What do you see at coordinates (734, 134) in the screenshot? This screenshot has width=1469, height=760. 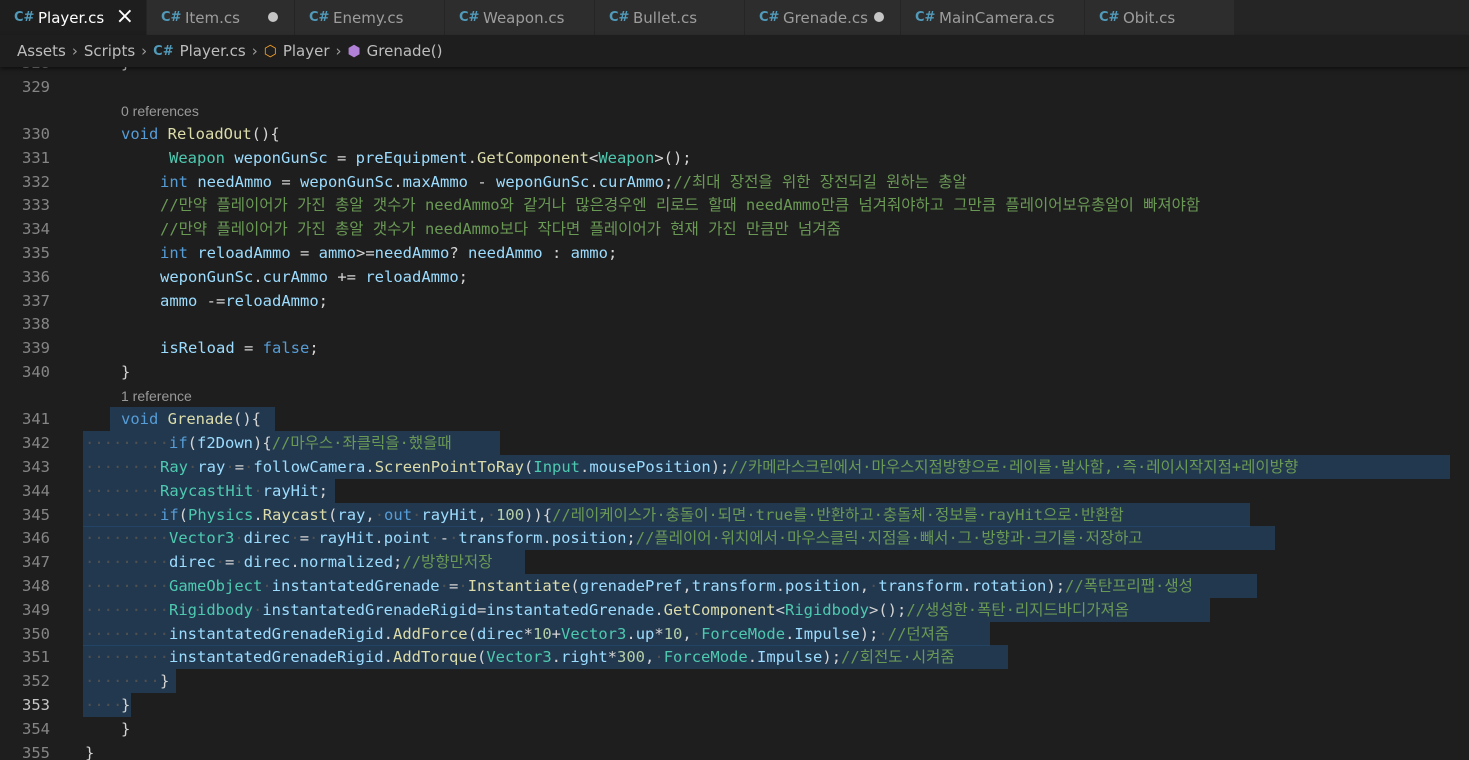 I see `code-line: 330 void ReloadOut(){` at bounding box center [734, 134].